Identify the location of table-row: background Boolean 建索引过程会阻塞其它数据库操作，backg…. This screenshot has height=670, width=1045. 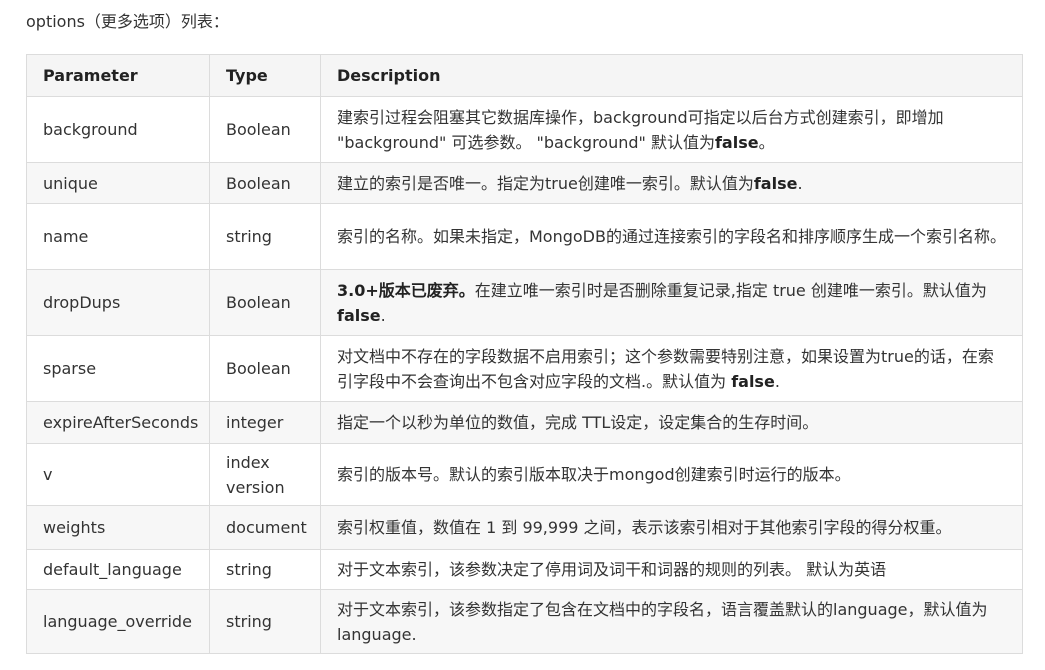
(524, 129).